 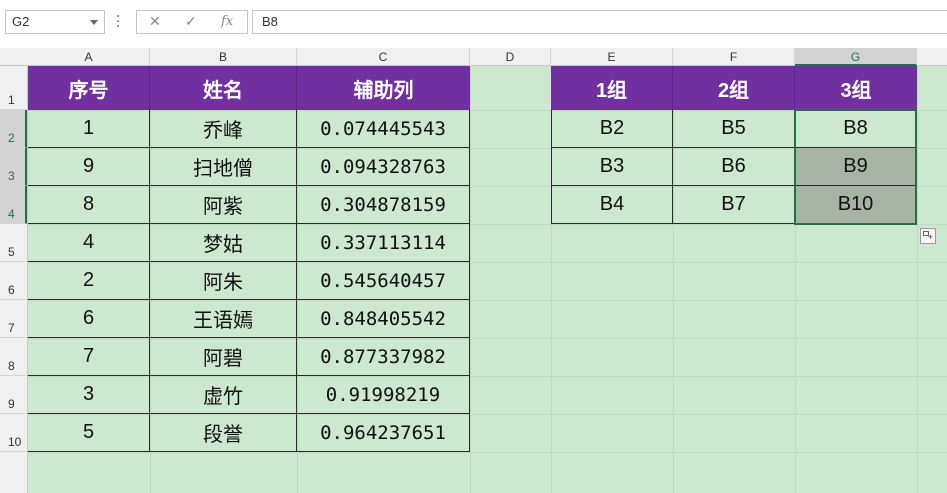 I want to click on table-cell: 0.094328763, so click(x=383, y=167).